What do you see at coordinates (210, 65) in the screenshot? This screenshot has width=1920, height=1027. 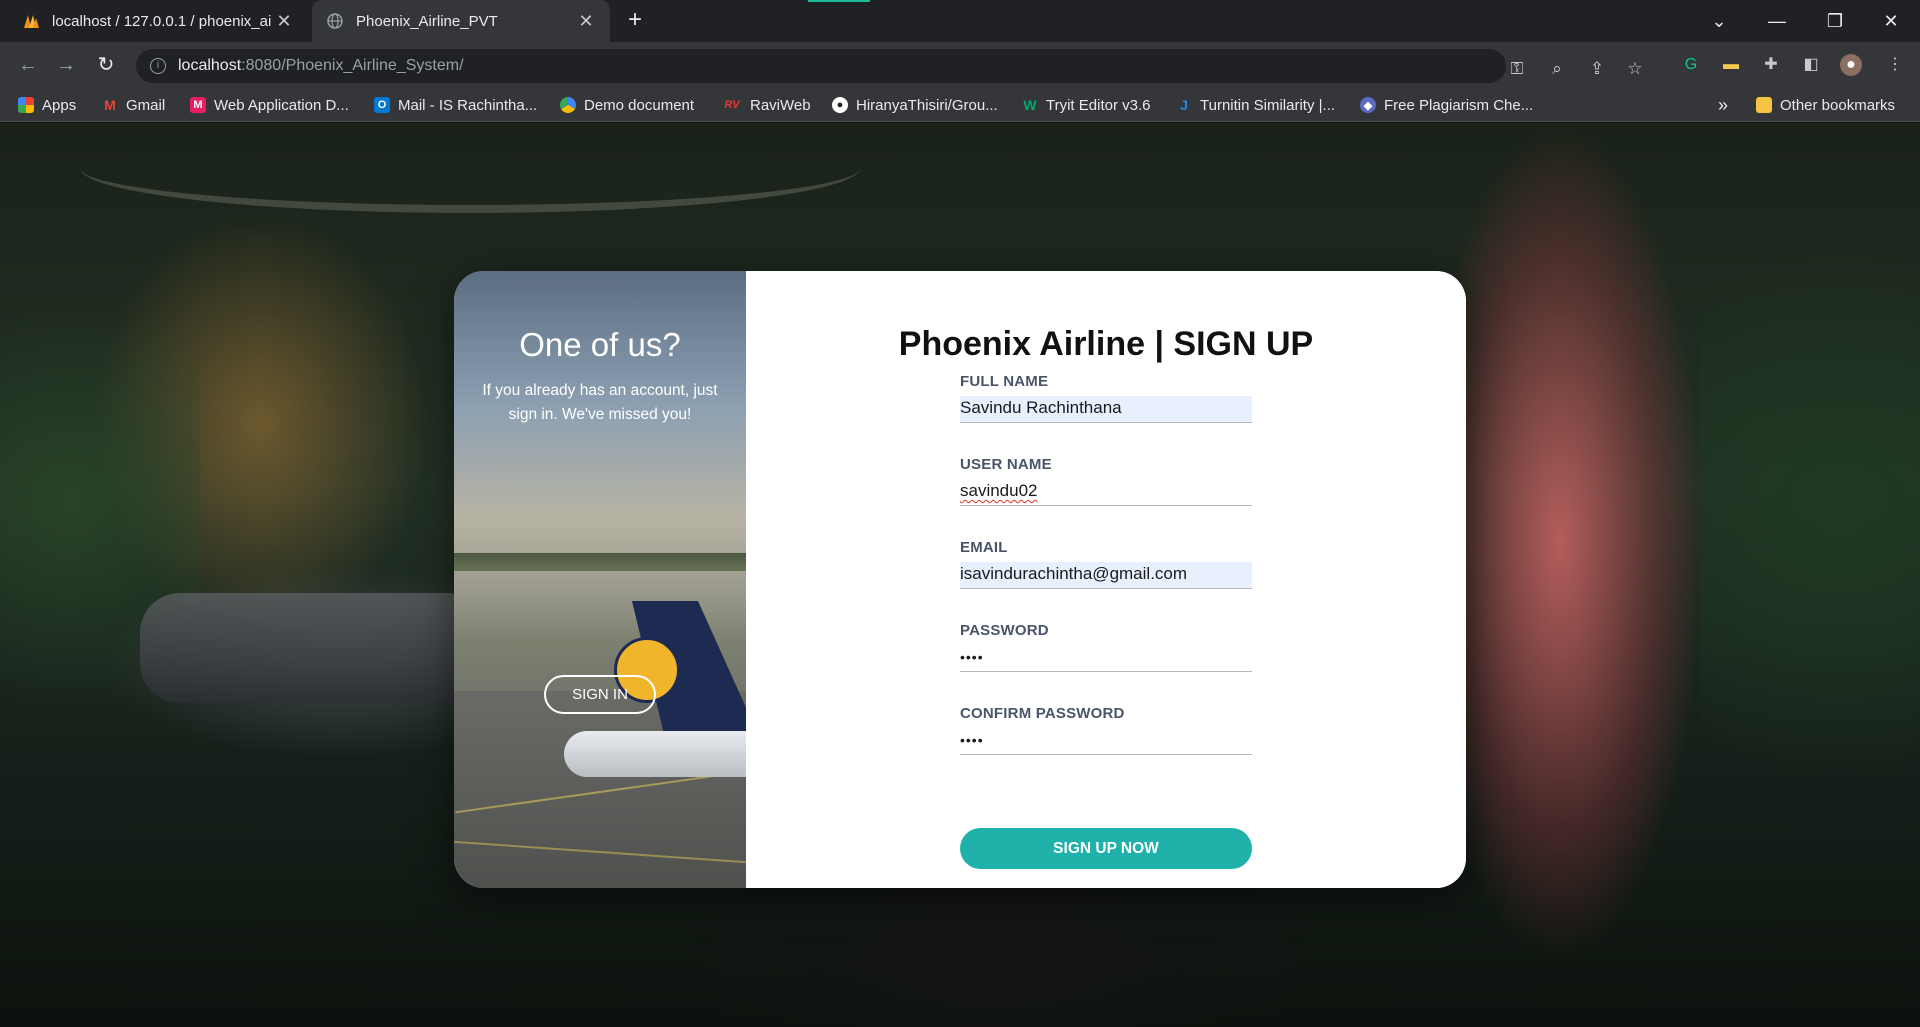 I see `url-host: localhost` at bounding box center [210, 65].